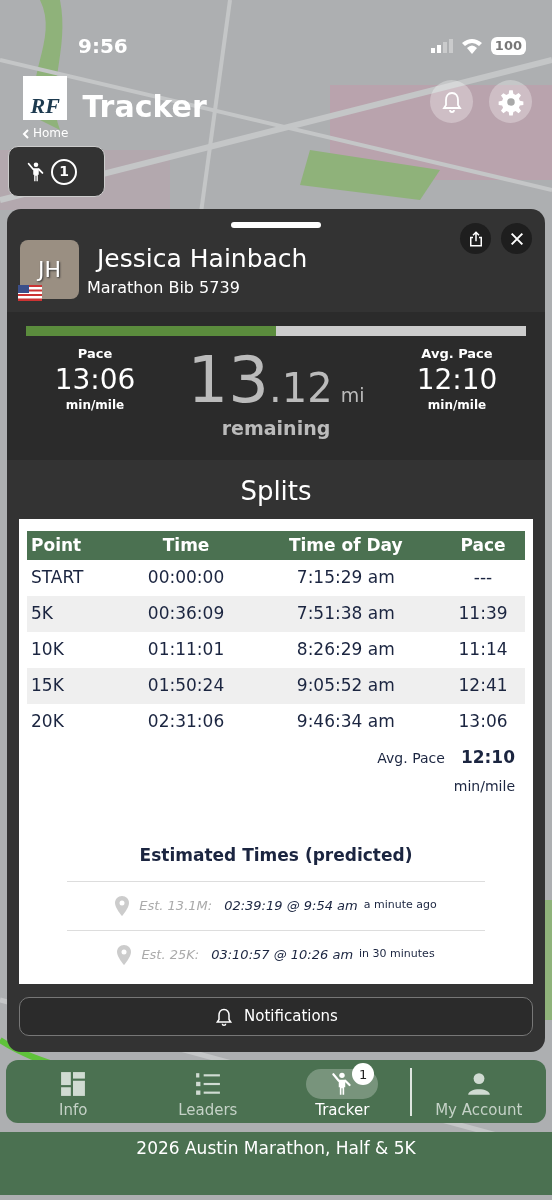 The height and width of the screenshot is (1200, 552). I want to click on table-cell: 9:05:52 am, so click(346, 686).